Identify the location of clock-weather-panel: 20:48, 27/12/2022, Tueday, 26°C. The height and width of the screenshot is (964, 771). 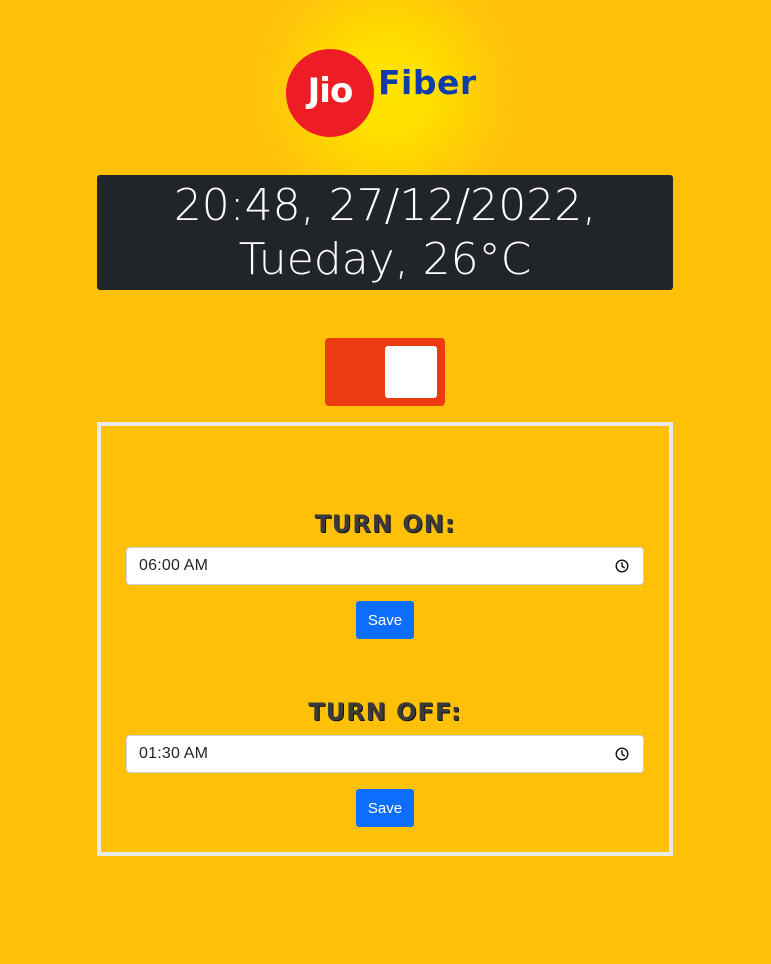
(385, 232).